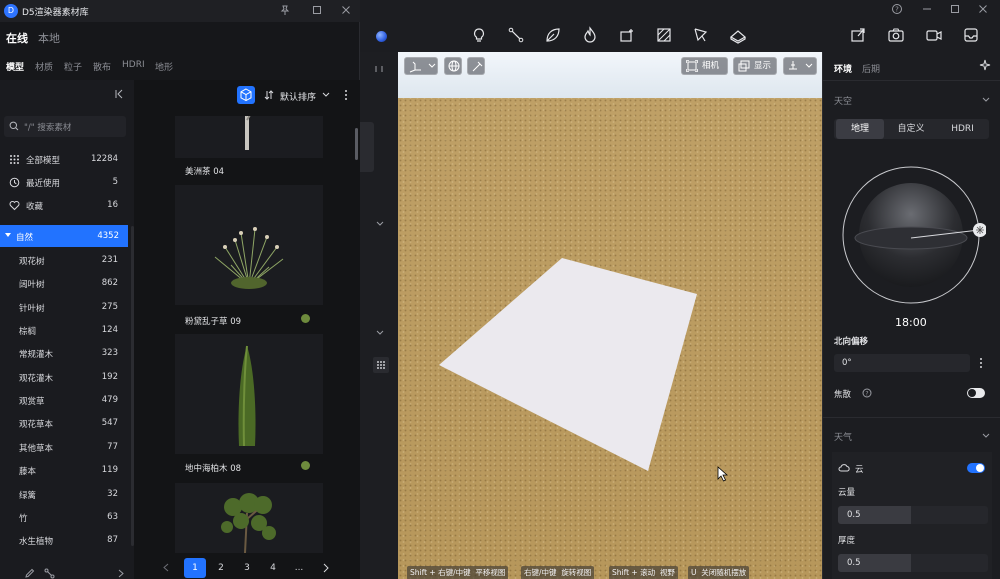  Describe the element at coordinates (164, 66) in the screenshot. I see `tab-terrain: 地形` at that location.